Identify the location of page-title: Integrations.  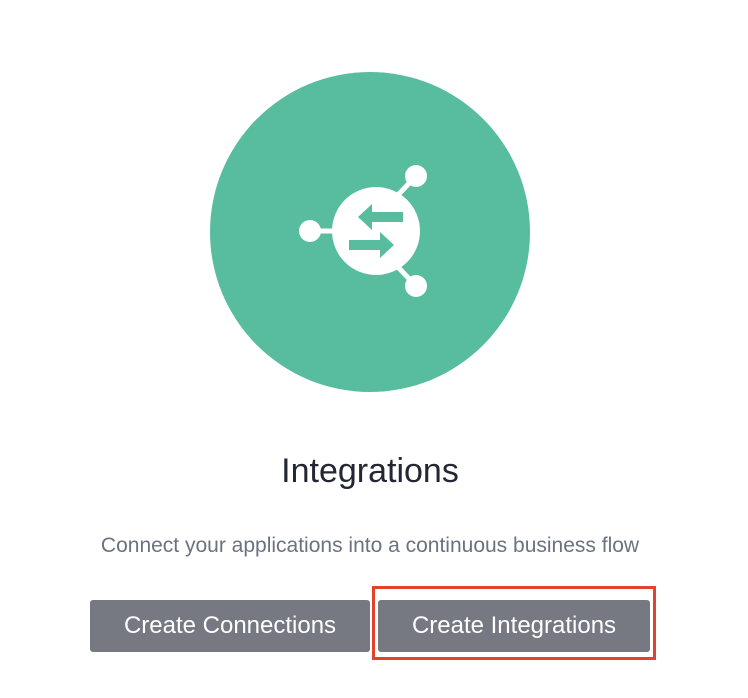
(370, 471).